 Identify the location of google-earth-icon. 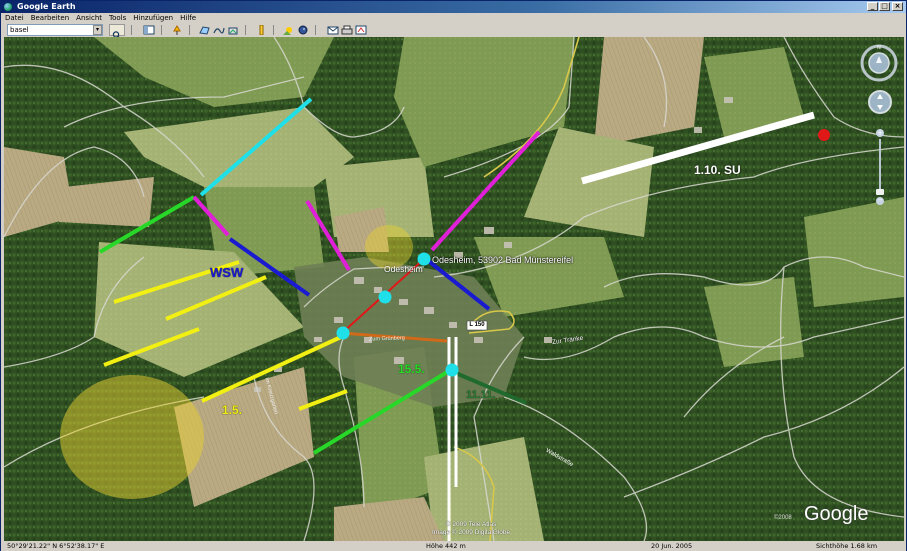
(8, 7).